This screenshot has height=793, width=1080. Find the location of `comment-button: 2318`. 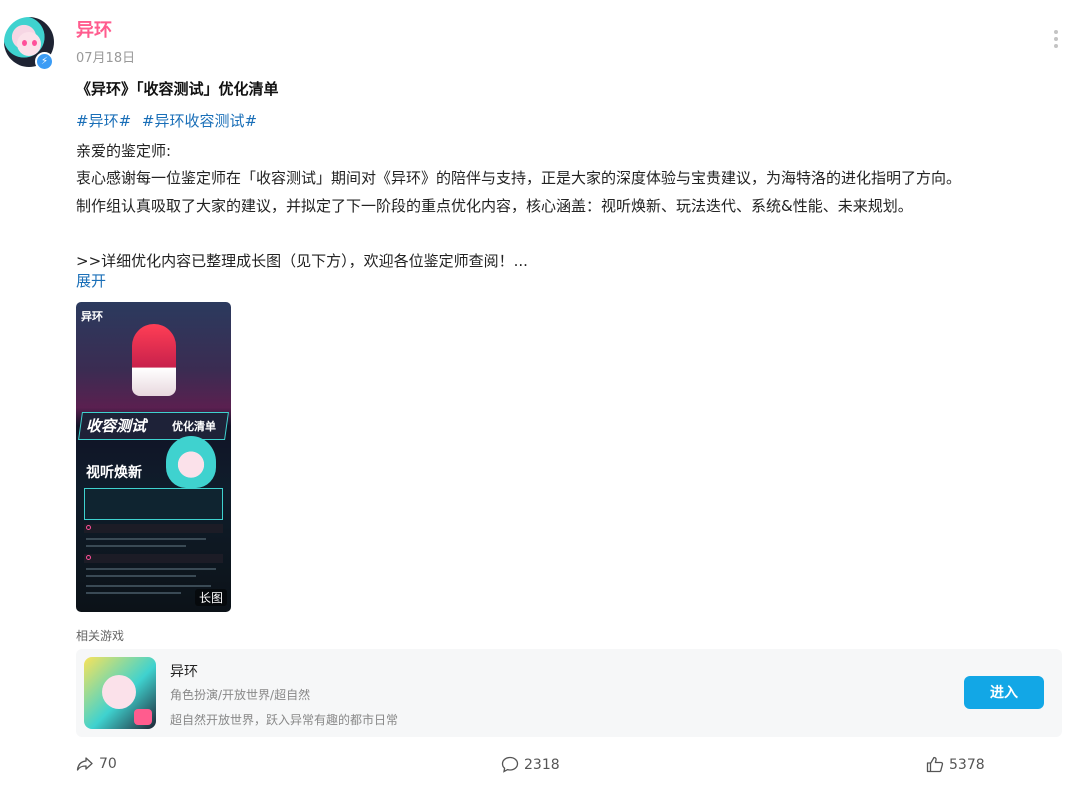

comment-button: 2318 is located at coordinates (530, 764).